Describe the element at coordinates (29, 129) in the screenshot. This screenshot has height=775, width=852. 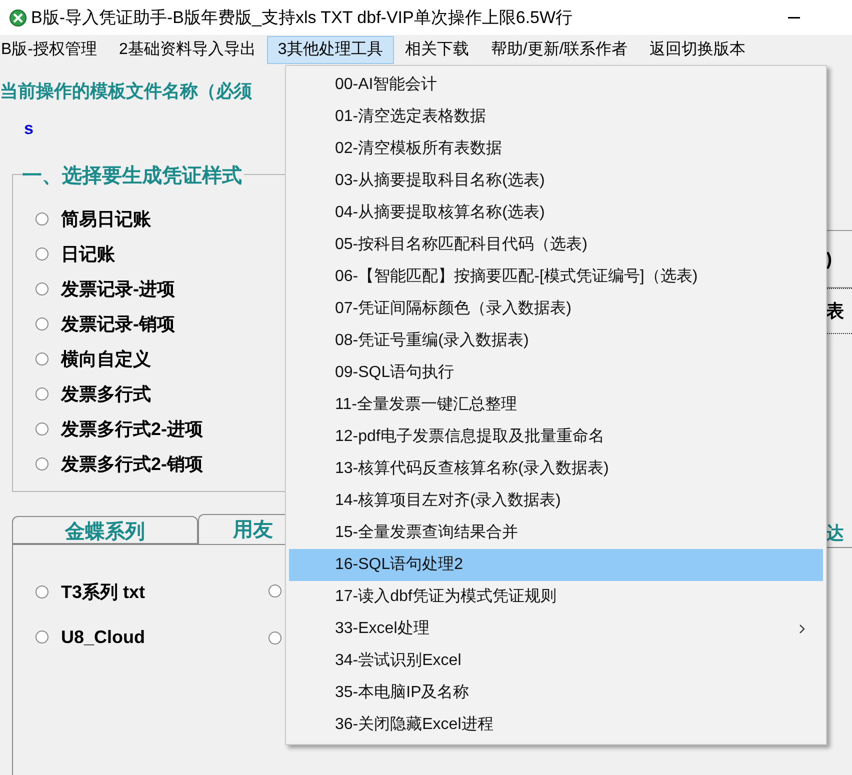
I see `template-value: s` at that location.